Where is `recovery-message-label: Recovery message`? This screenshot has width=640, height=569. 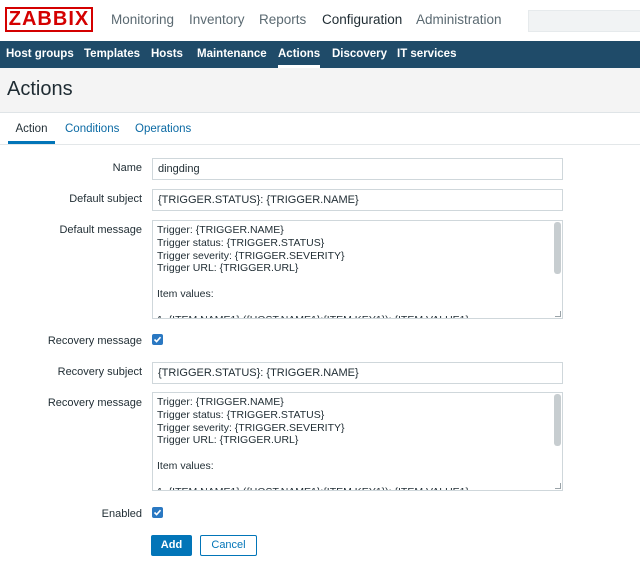
recovery-message-label: Recovery message is located at coordinates (94, 341).